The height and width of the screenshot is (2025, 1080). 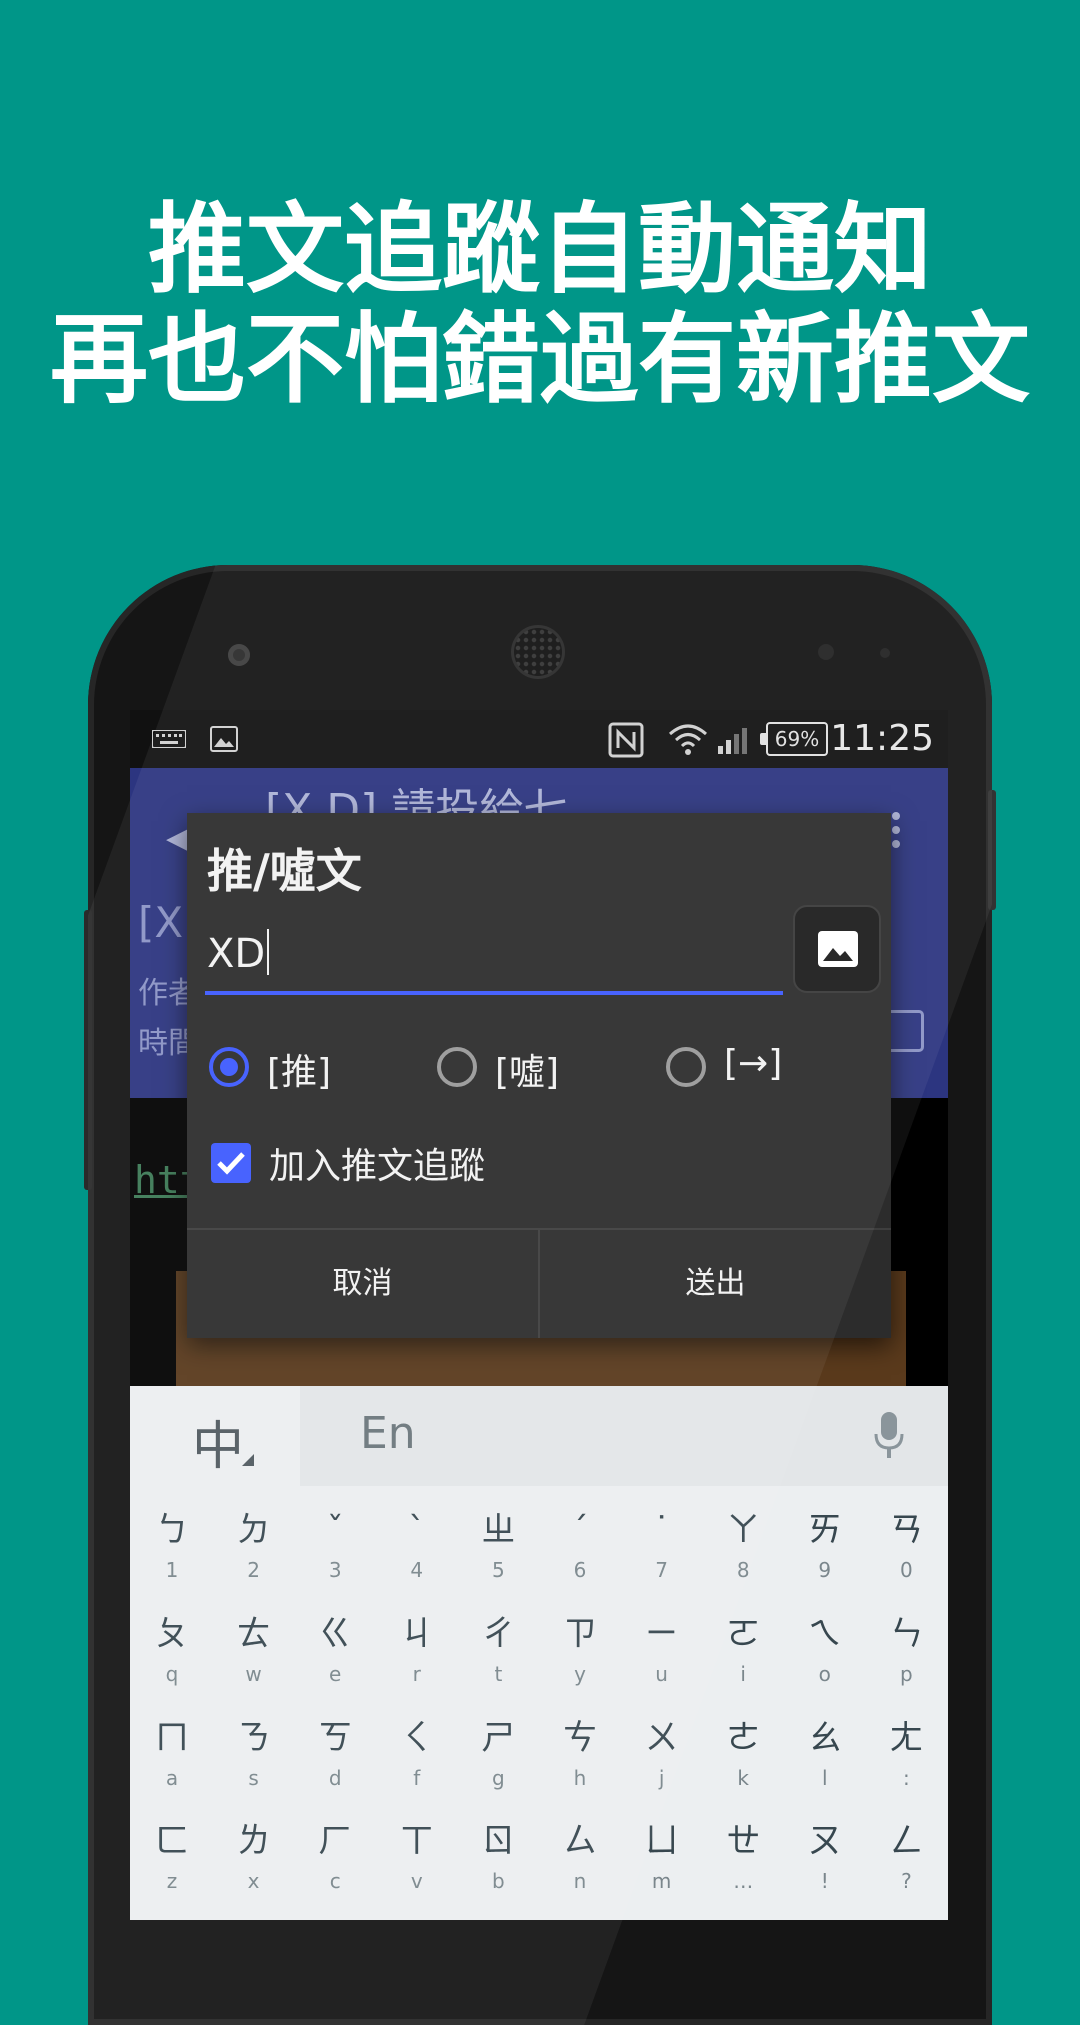 What do you see at coordinates (889, 1436) in the screenshot?
I see `microphone-icon` at bounding box center [889, 1436].